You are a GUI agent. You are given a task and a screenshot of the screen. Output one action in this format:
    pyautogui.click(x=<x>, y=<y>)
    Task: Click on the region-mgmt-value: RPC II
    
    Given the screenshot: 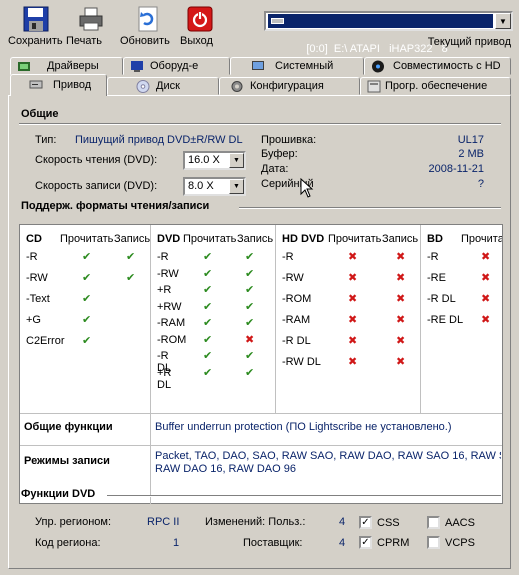 What is the action you would take?
    pyautogui.click(x=163, y=522)
    